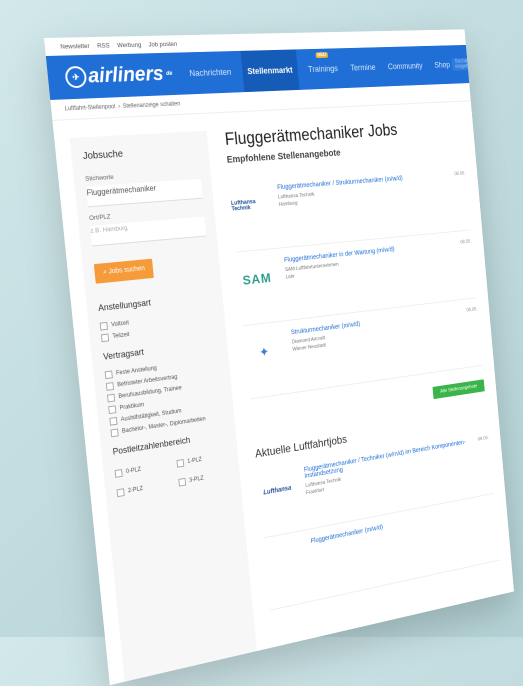  What do you see at coordinates (134, 471) in the screenshot?
I see `checkbox-label: 0-PLZ` at bounding box center [134, 471].